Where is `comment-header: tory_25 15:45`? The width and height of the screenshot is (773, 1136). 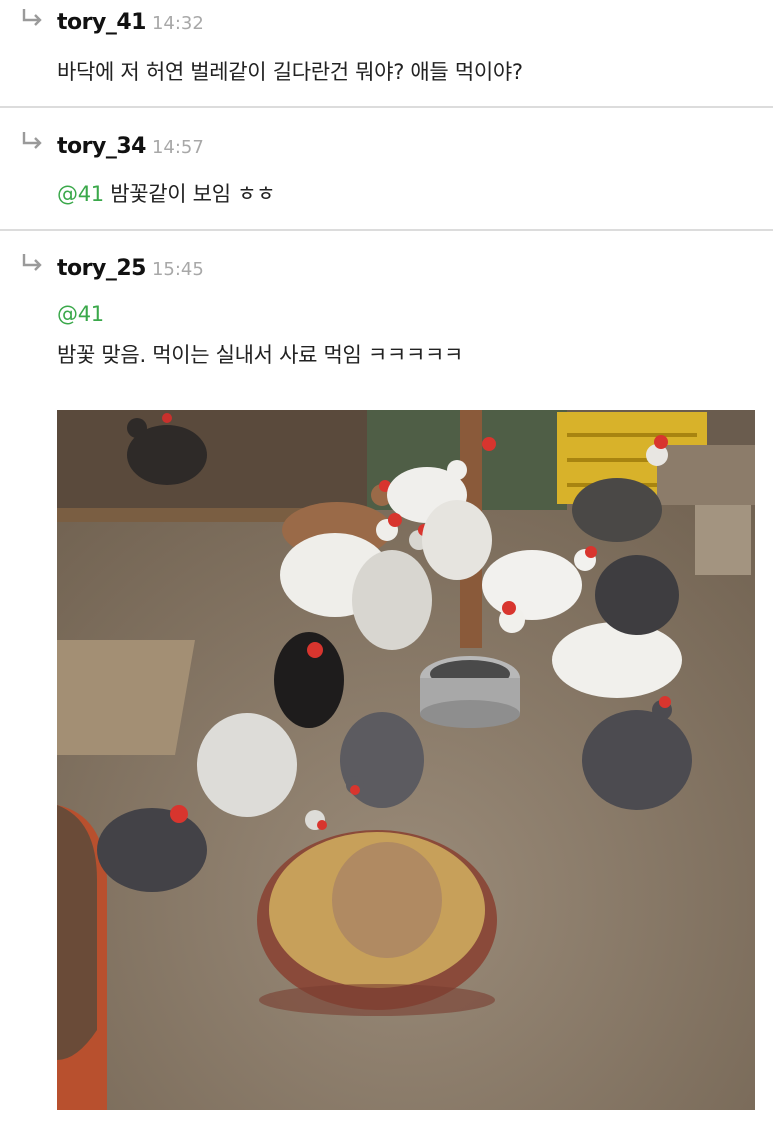 comment-header: tory_25 15:45 is located at coordinates (130, 268).